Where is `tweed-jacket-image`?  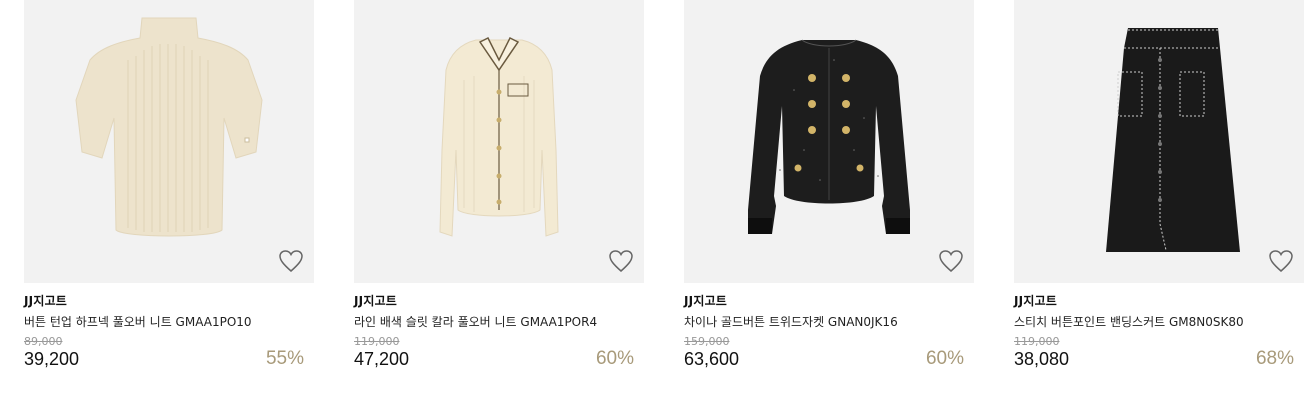
tweed-jacket-image is located at coordinates (829, 136).